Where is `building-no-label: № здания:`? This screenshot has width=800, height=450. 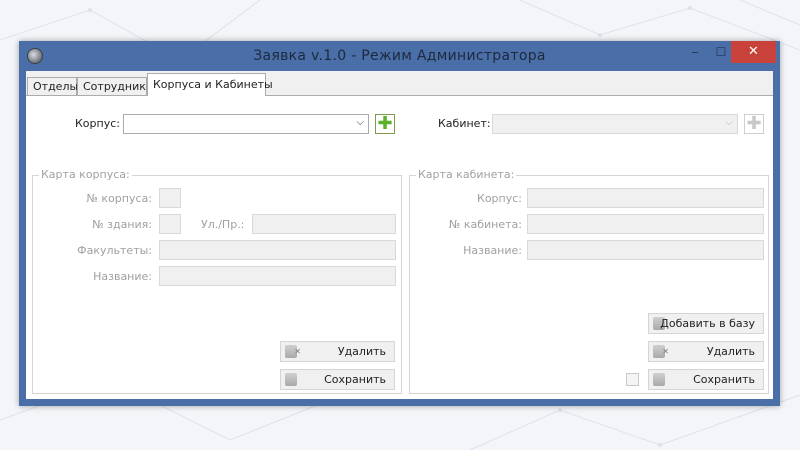
building-no-label: № здания: is located at coordinates (122, 224).